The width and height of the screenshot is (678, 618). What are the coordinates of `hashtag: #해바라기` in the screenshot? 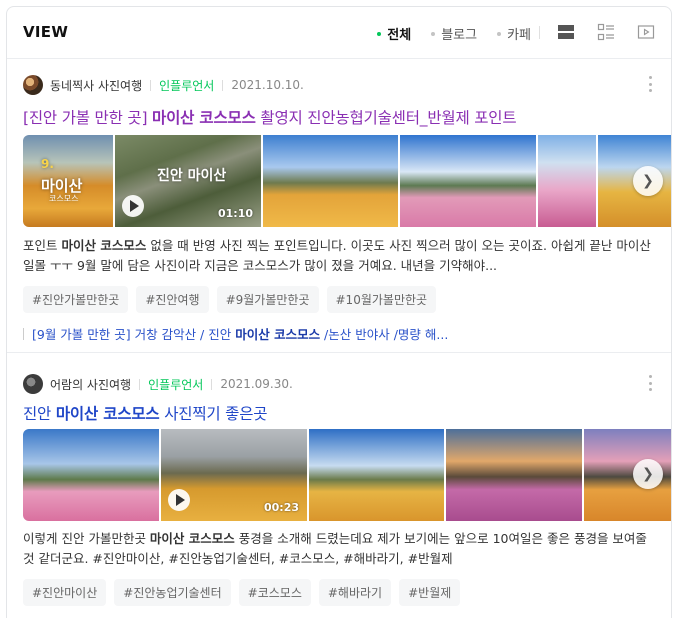 It's located at (355, 592).